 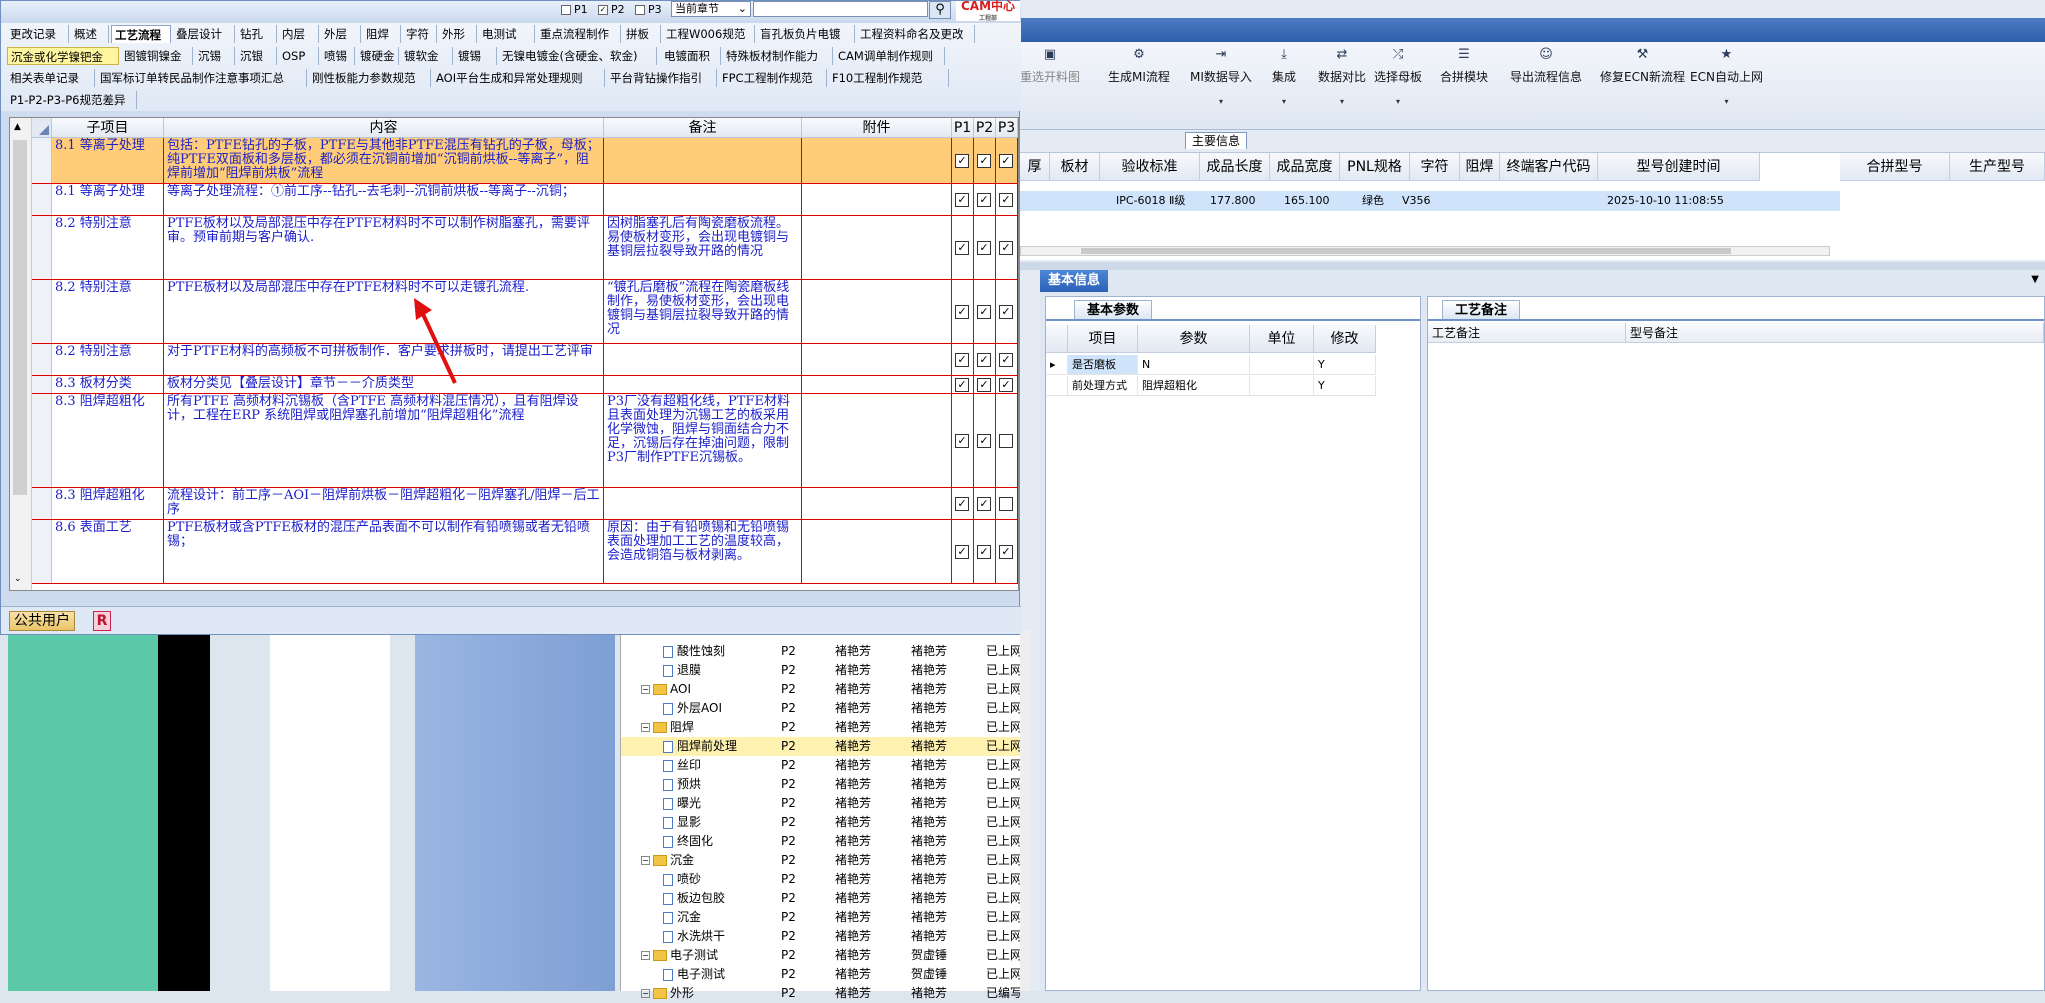 I want to click on tree-row: 丝印 P2 褚艳芳 褚艳芳 已上网, so click(x=821, y=765).